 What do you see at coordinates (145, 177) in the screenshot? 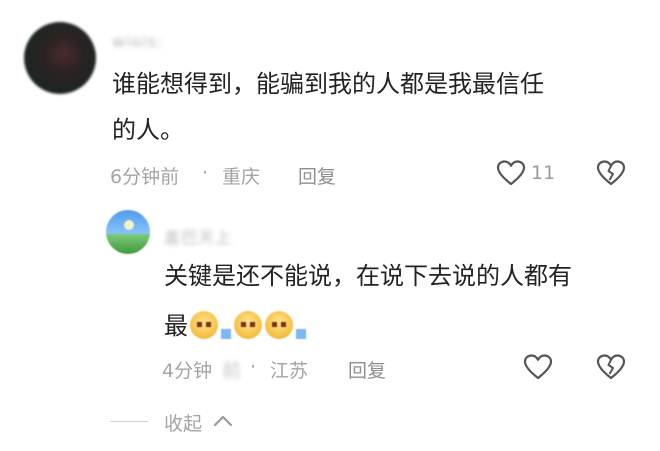
I see `comment-time: 6分钟前` at bounding box center [145, 177].